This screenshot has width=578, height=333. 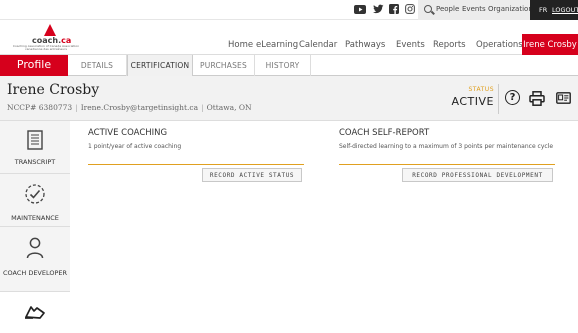 I want to click on tab-history: HISTORY, so click(x=283, y=65).